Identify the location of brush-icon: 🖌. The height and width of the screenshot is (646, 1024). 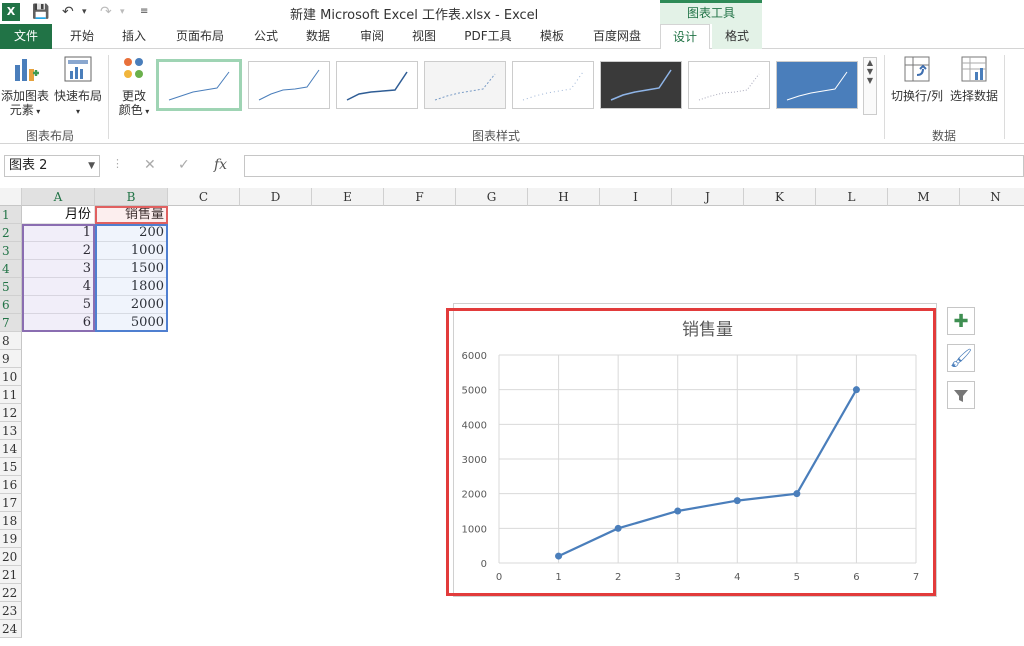
(961, 358).